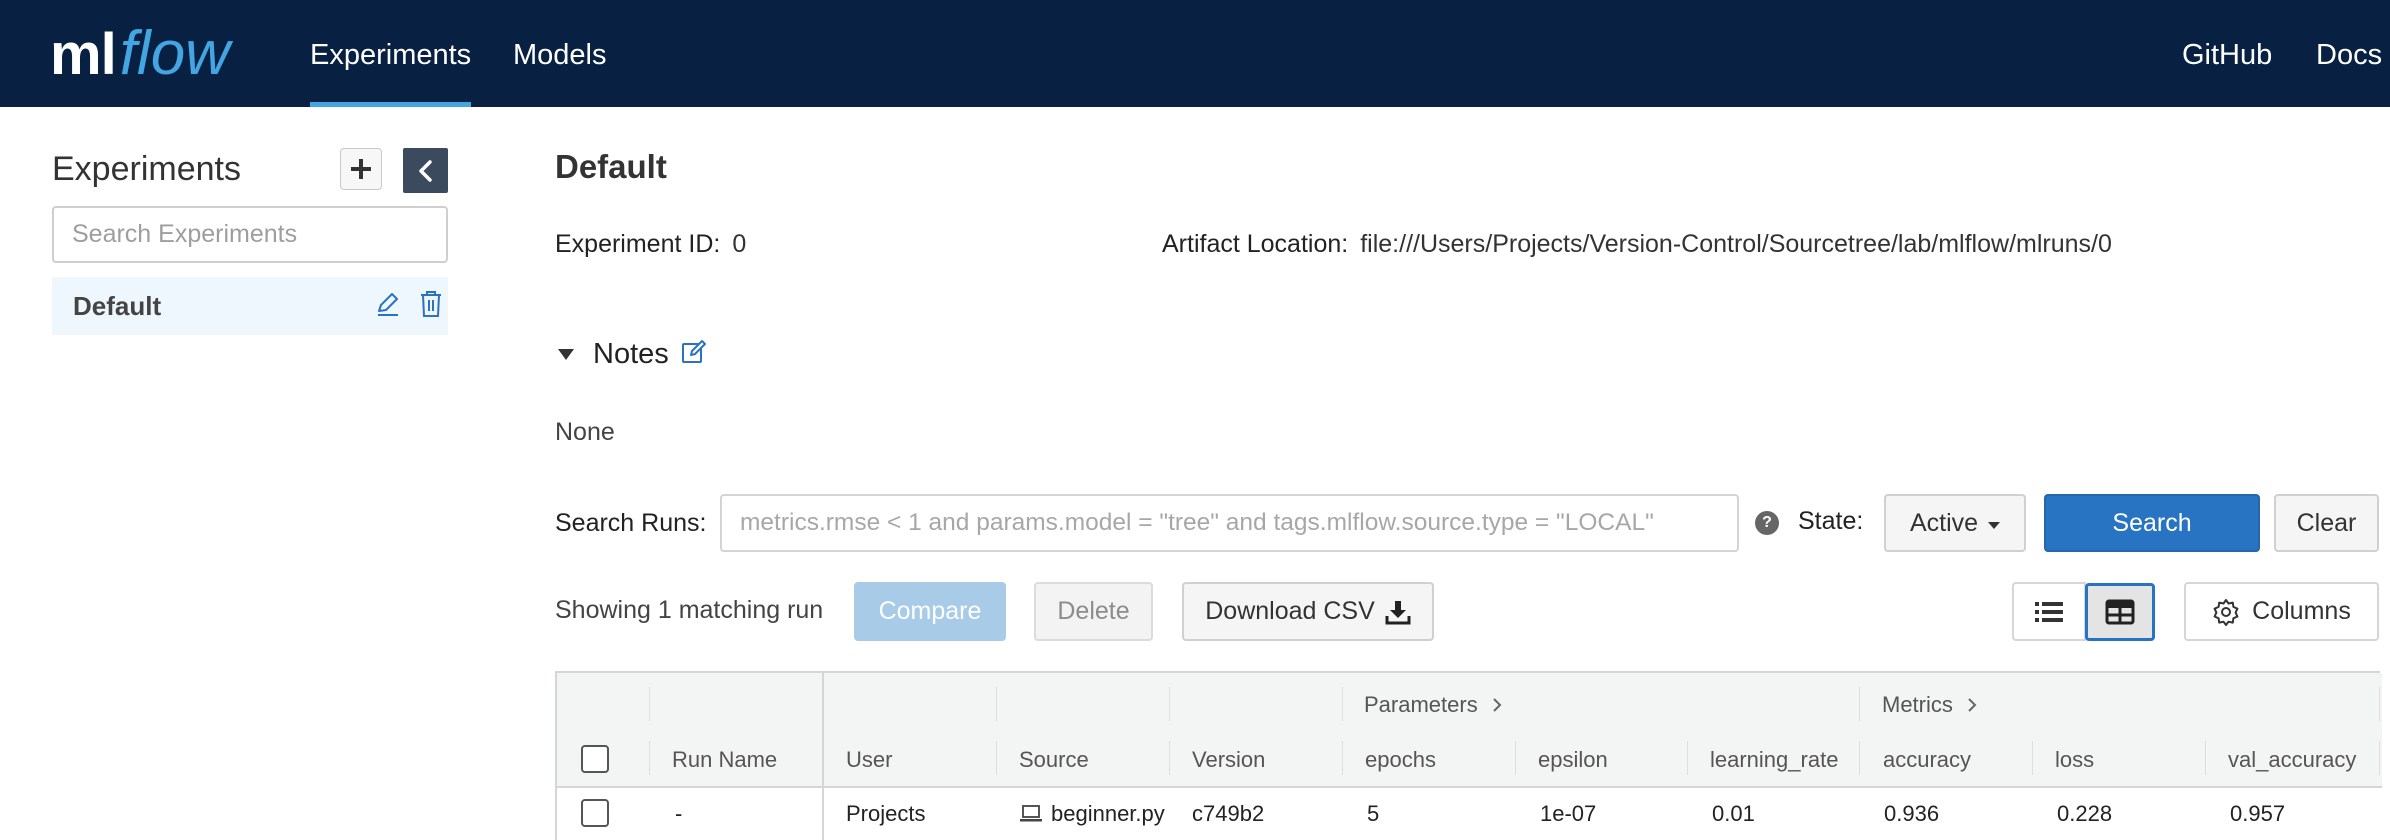 Image resolution: width=2390 pixels, height=840 pixels. I want to click on clear-button: Clear, so click(2326, 523).